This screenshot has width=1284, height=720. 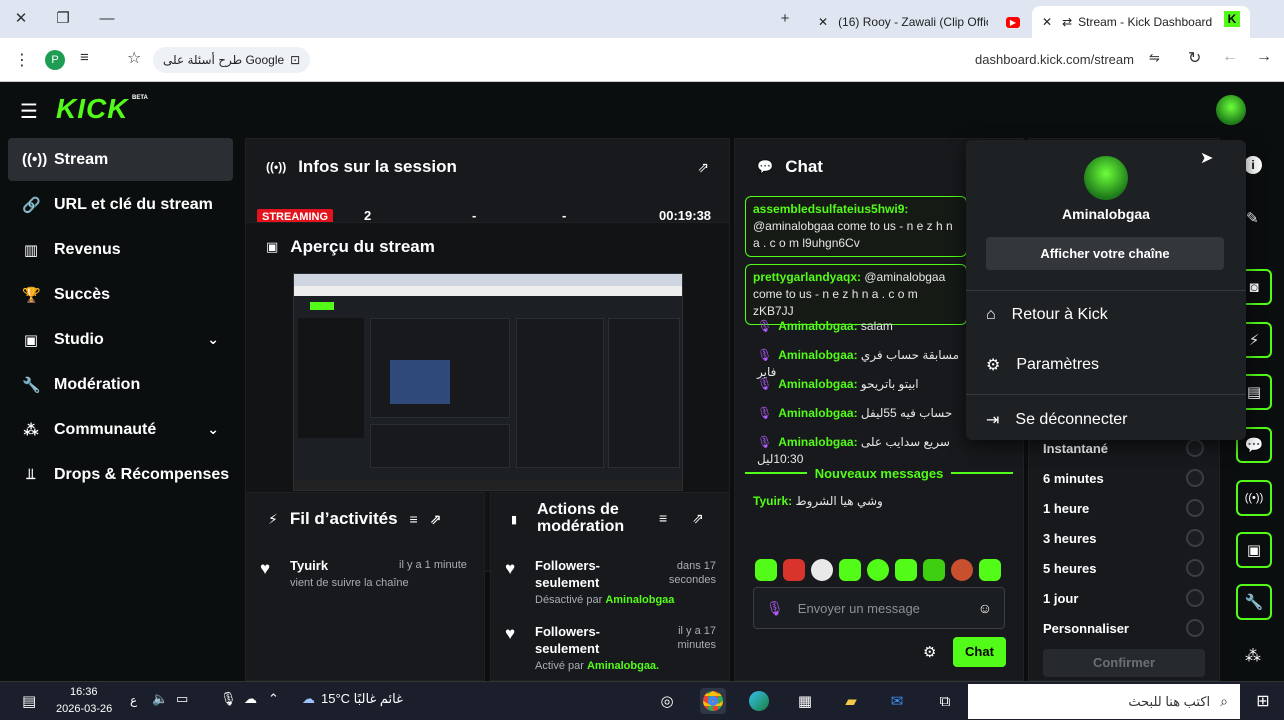 I want to click on sidebar-item-achievements: 🏆 Succès, so click(x=120, y=294).